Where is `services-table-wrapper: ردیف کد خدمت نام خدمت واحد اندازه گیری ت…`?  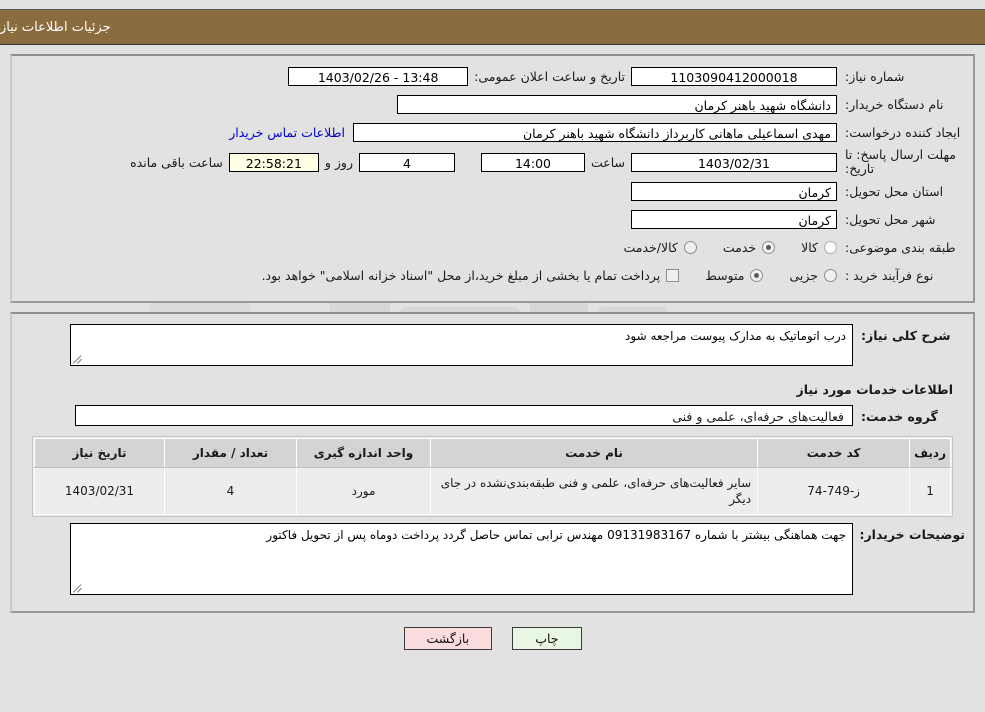
services-table-wrapper: ردیف کد خدمت نام خدمت واحد اندازه گیری ت… is located at coordinates (492, 476).